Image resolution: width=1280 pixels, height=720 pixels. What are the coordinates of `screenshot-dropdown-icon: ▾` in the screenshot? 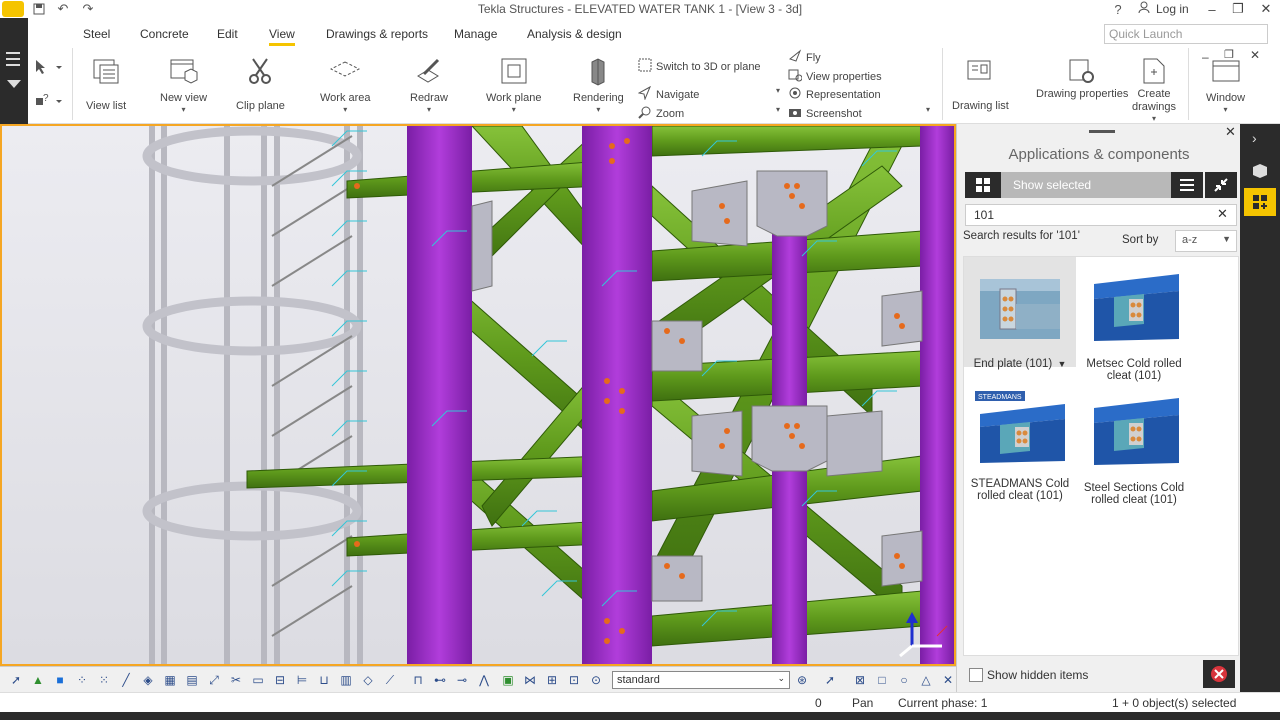 It's located at (928, 109).